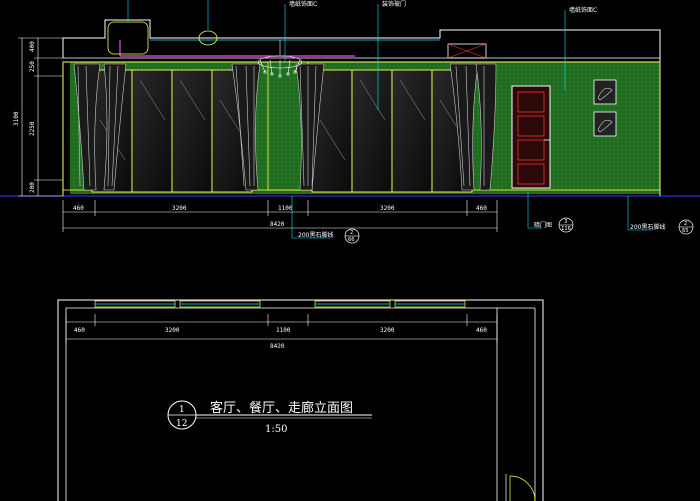 The image size is (700, 501). Describe the element at coordinates (78, 208) in the screenshot. I see `bottom-dim-0: 460` at that location.